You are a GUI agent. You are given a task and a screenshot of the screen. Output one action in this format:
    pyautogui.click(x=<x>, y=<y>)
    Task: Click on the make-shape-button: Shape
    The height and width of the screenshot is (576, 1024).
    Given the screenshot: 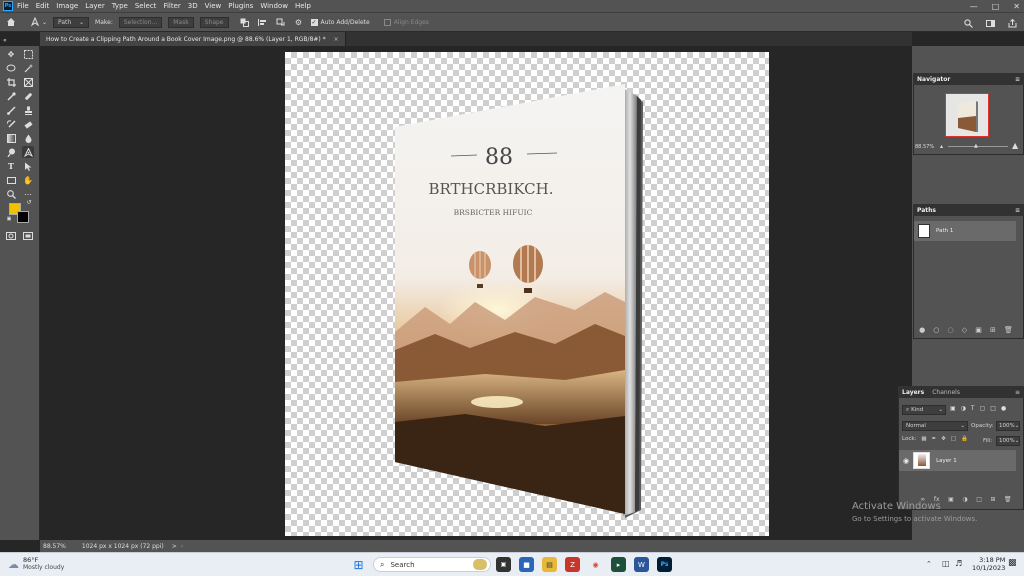 What is the action you would take?
    pyautogui.click(x=214, y=22)
    